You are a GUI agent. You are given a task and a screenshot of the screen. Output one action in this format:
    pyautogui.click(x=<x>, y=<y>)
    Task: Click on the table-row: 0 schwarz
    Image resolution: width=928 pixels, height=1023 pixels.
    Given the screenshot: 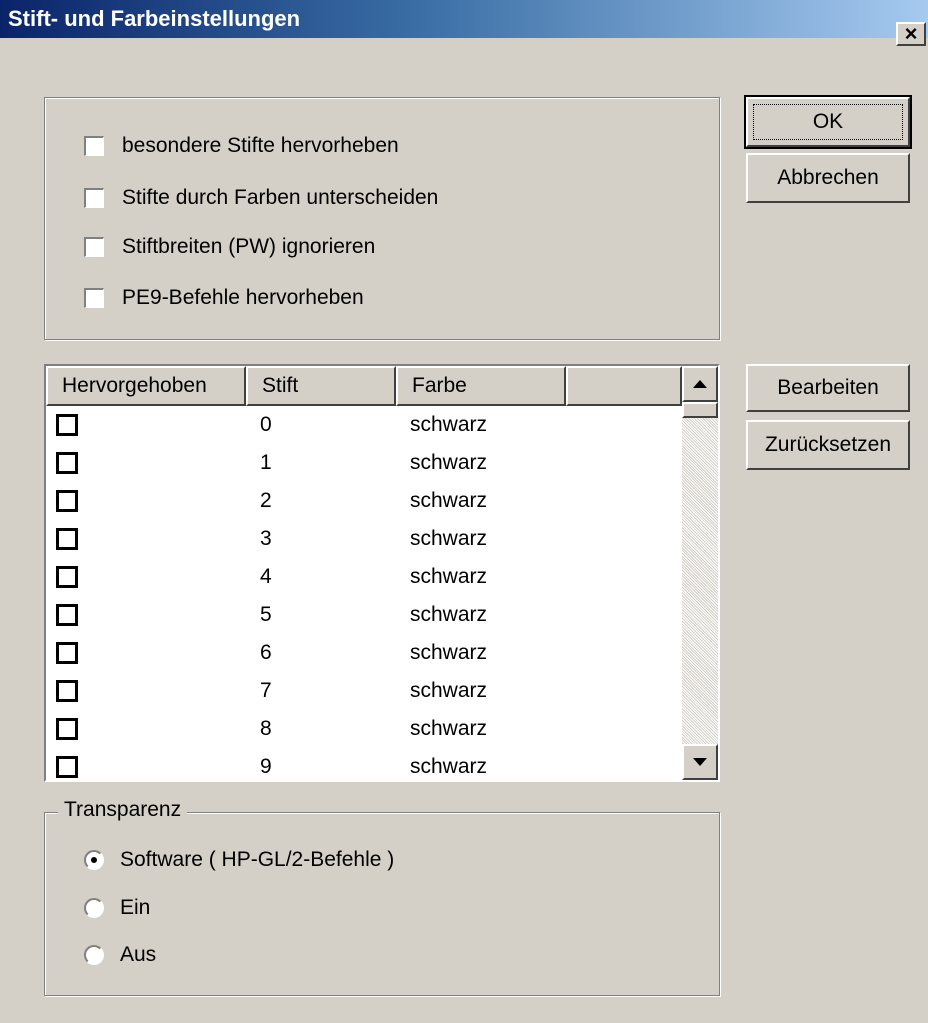 What is the action you would take?
    pyautogui.click(x=364, y=425)
    